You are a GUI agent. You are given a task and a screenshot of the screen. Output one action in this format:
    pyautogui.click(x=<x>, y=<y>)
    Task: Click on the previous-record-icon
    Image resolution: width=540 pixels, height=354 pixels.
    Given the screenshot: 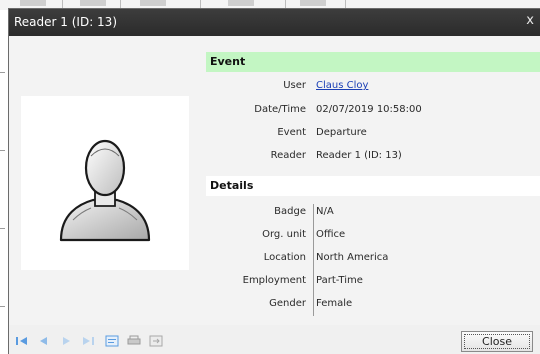 What is the action you would take?
    pyautogui.click(x=44, y=341)
    